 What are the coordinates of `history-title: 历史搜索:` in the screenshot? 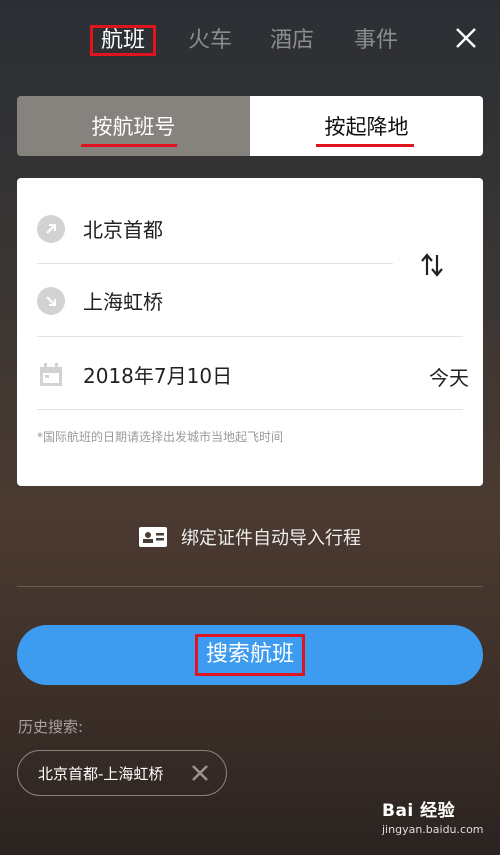 It's located at (51, 727).